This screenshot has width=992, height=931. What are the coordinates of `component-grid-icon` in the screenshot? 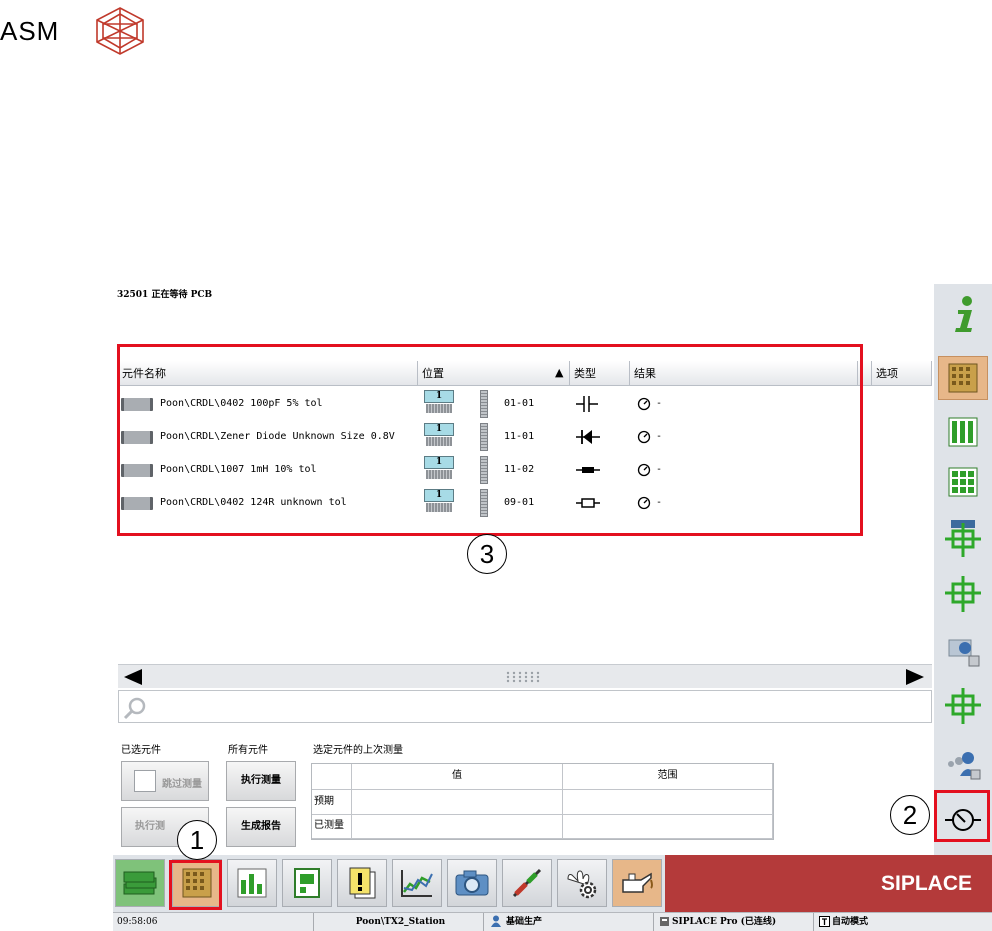 It's located at (963, 378).